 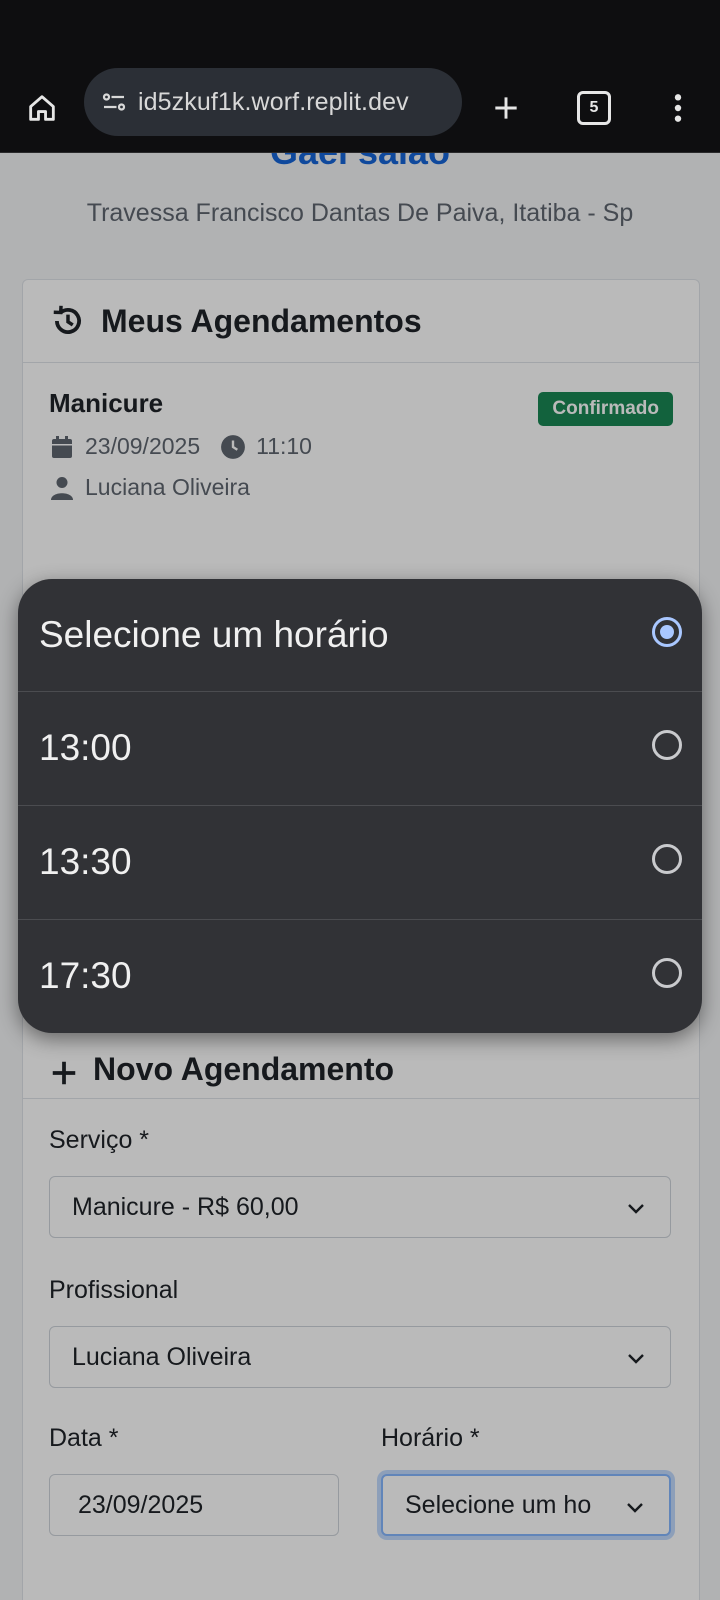 I want to click on time-option-placeholder: Selecione um horário, so click(x=360, y=635).